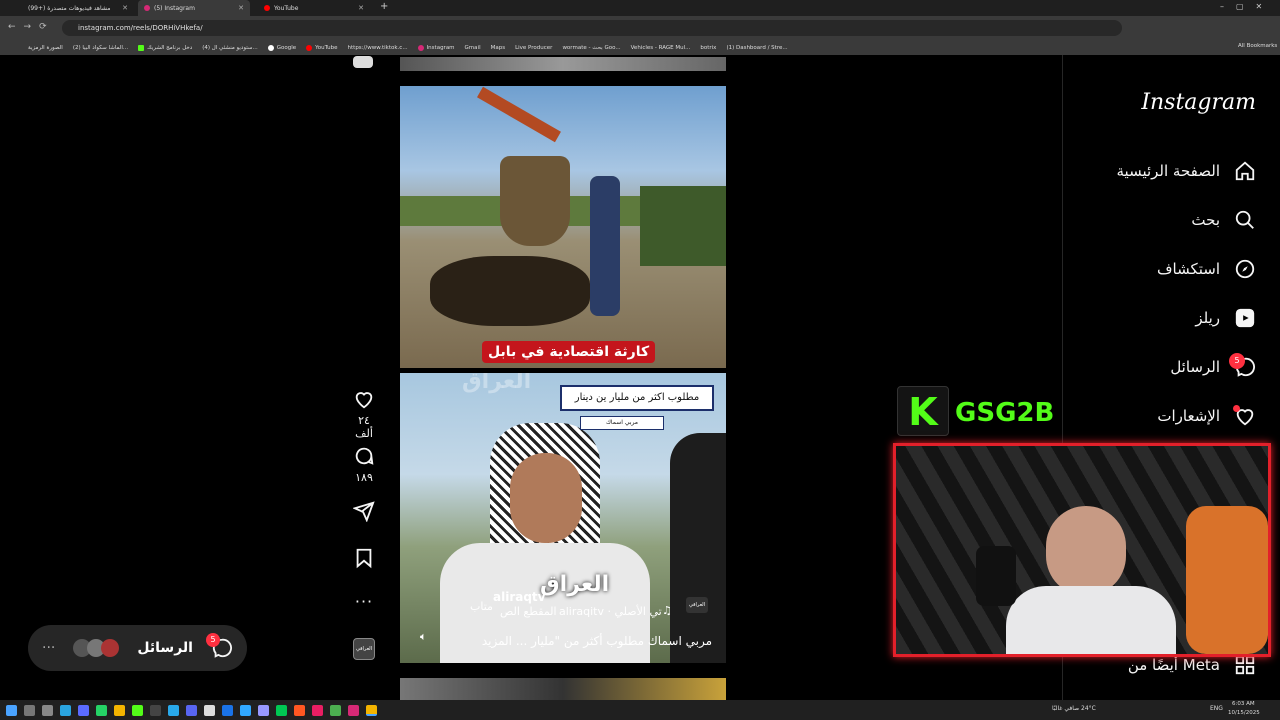 This screenshot has height=720, width=1280. Describe the element at coordinates (1216, 708) in the screenshot. I see `language-indicator: ENG` at that location.